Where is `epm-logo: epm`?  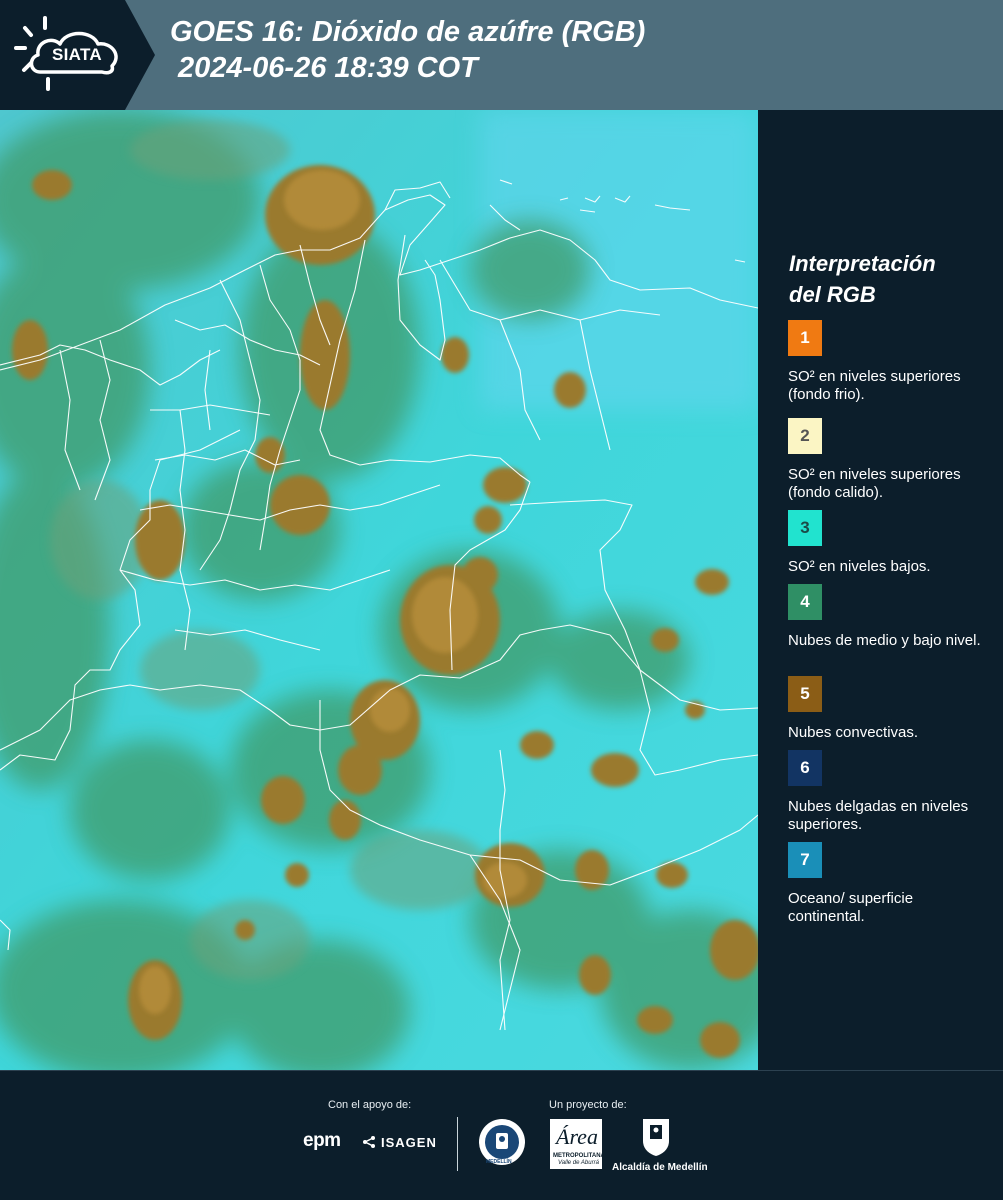
epm-logo: epm is located at coordinates (322, 1140).